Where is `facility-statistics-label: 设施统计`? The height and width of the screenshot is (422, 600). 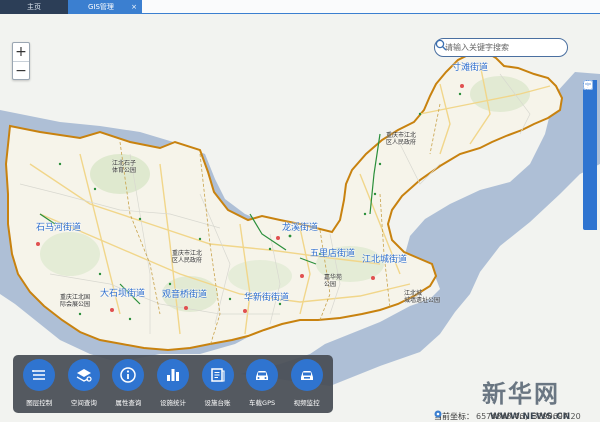
facility-statistics-label: 设施统计 is located at coordinates (172, 403).